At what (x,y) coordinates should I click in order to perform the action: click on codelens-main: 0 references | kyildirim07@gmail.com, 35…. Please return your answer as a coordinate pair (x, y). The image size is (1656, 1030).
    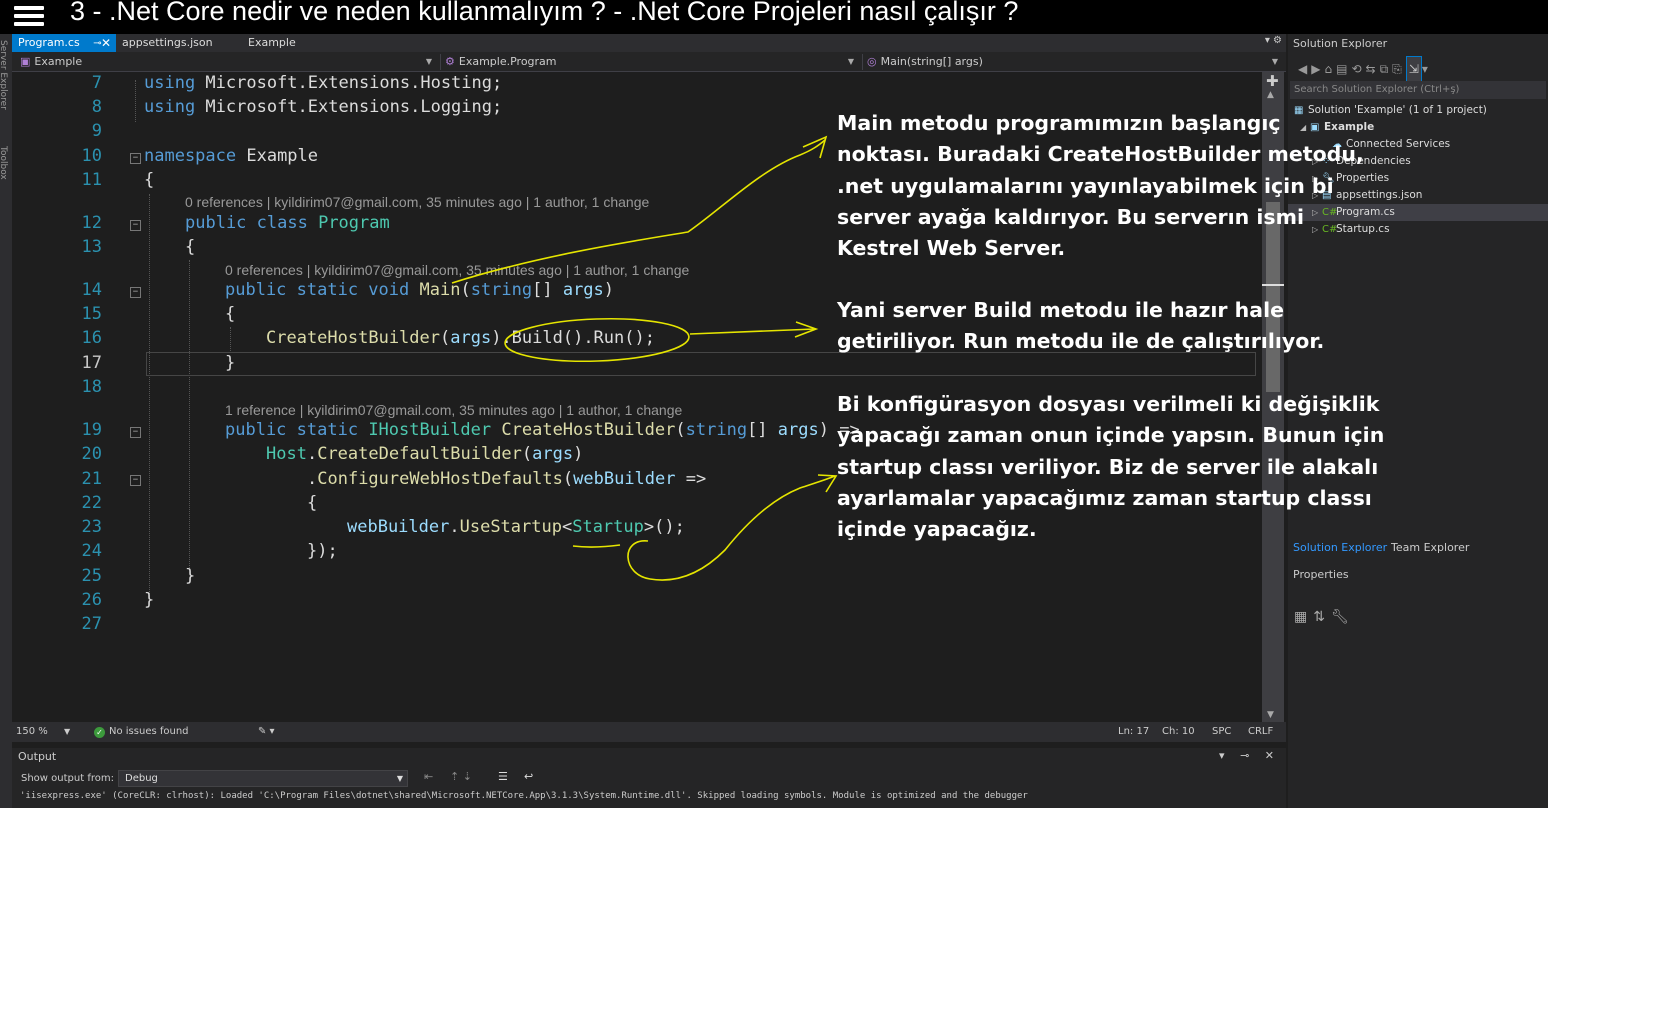
    Looking at the image, I should click on (457, 270).